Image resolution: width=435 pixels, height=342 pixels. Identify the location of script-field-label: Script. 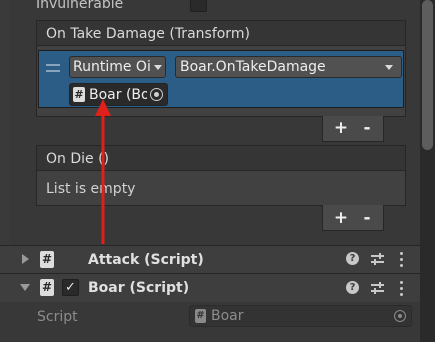
(57, 317).